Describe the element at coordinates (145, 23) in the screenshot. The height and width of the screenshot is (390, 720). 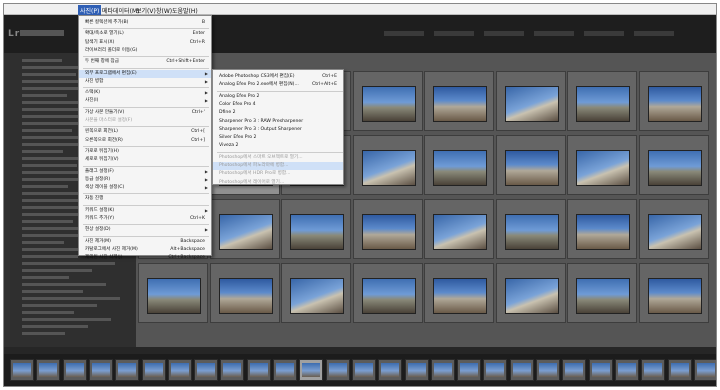
I see `menu-item: 빠른 컬렉션에 추가(B) B` at that location.